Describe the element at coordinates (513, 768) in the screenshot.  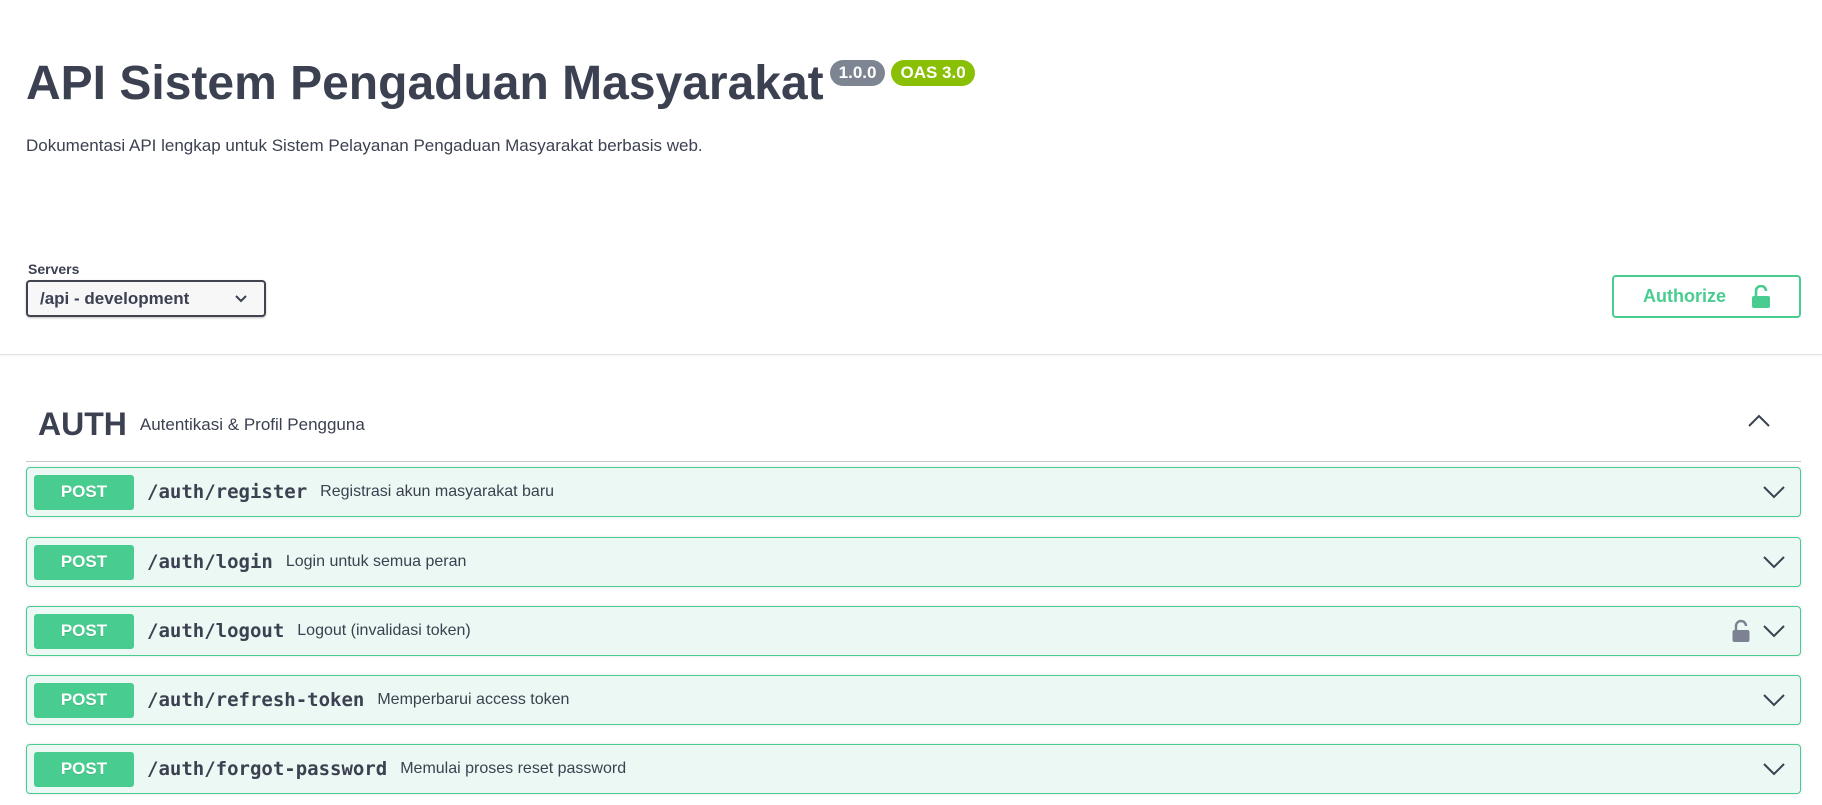
I see `operation-summary: Memulai proses reset password` at that location.